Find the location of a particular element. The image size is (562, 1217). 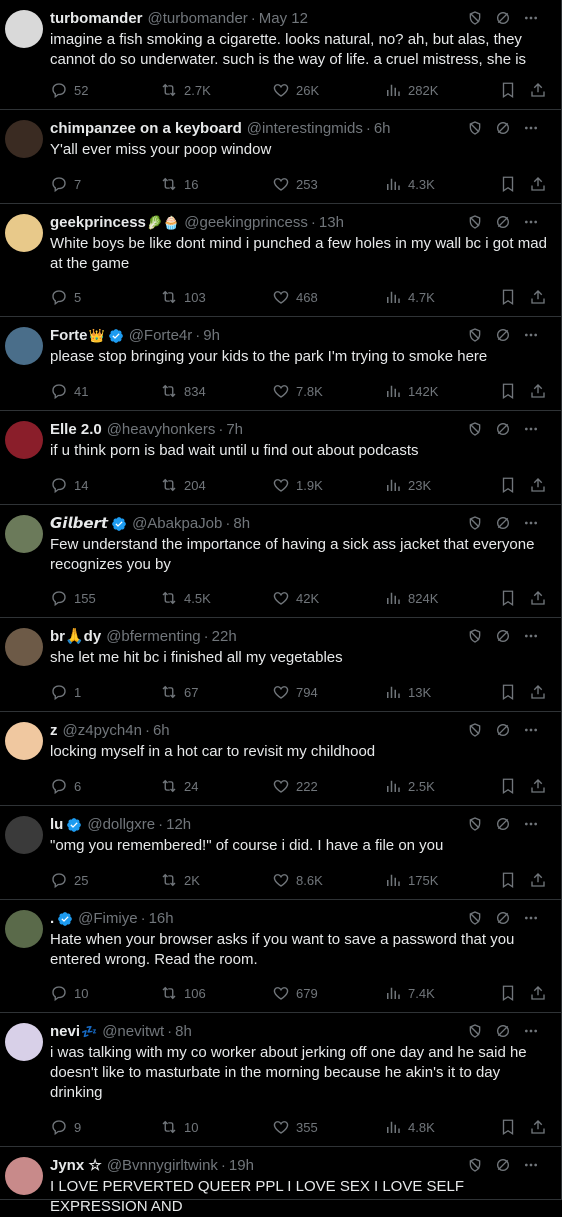

display-name: geekprincess is located at coordinates (98, 223).